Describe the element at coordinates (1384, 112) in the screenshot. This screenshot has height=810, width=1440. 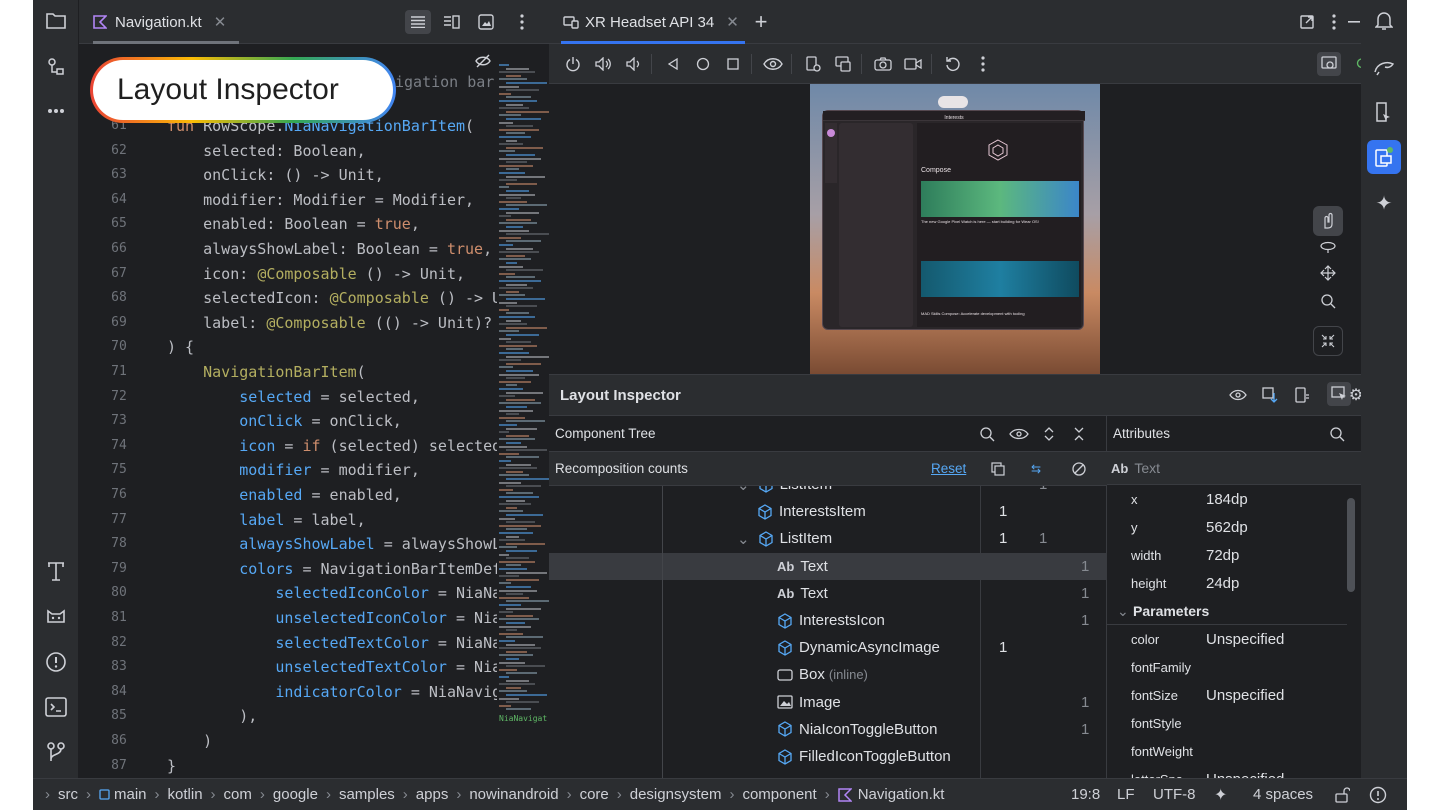
I see `device-explorer-icon` at that location.